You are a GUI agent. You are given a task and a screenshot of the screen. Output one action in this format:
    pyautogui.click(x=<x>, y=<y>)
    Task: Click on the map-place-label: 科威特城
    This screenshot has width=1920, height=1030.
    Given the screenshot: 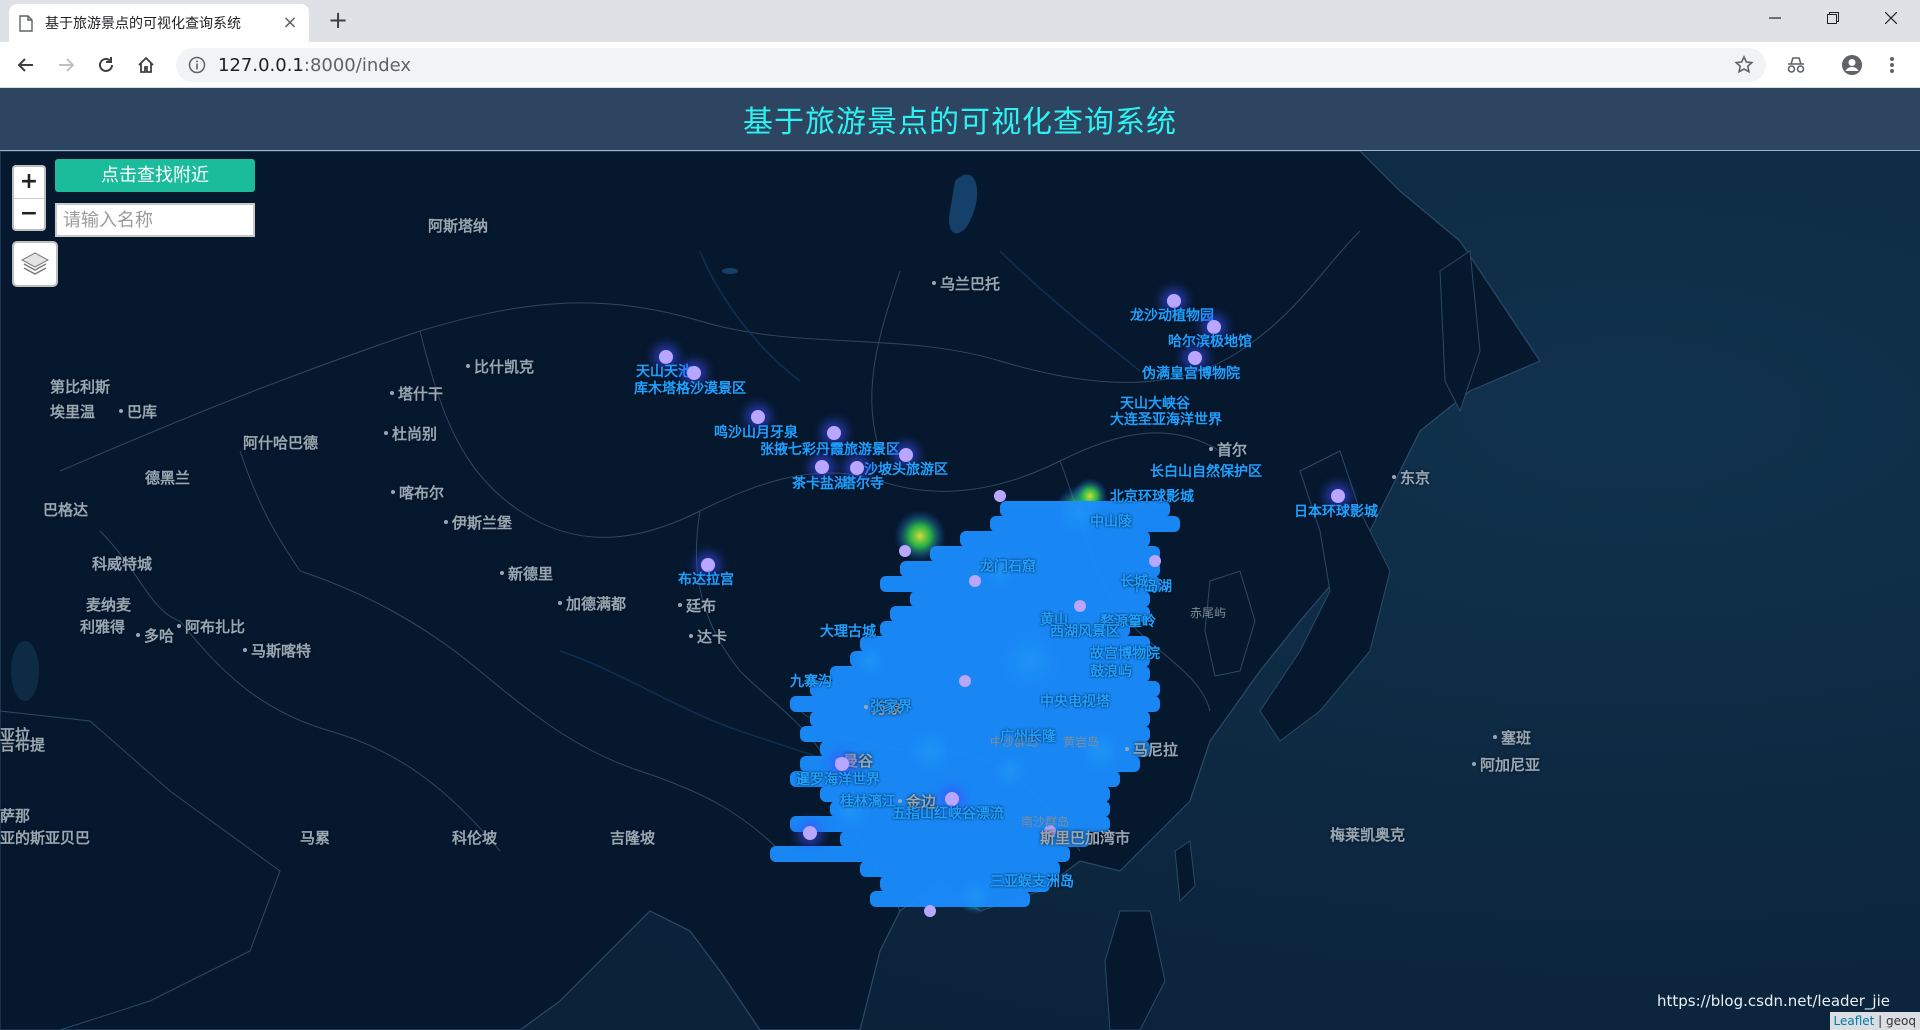 What is the action you would take?
    pyautogui.click(x=122, y=564)
    